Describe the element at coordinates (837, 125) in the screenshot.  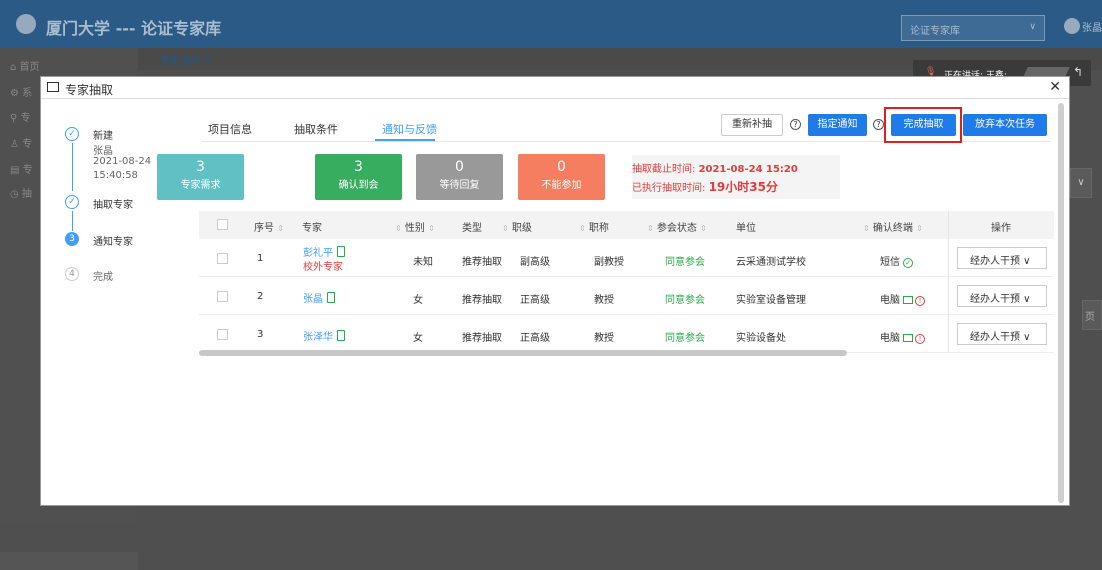
I see `assign-notify-button: 指定通知` at that location.